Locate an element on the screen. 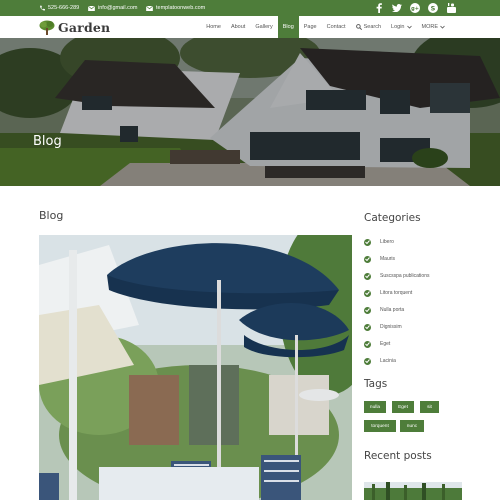 The image size is (500, 500). svg-text: g+ is located at coordinates (415, 9).